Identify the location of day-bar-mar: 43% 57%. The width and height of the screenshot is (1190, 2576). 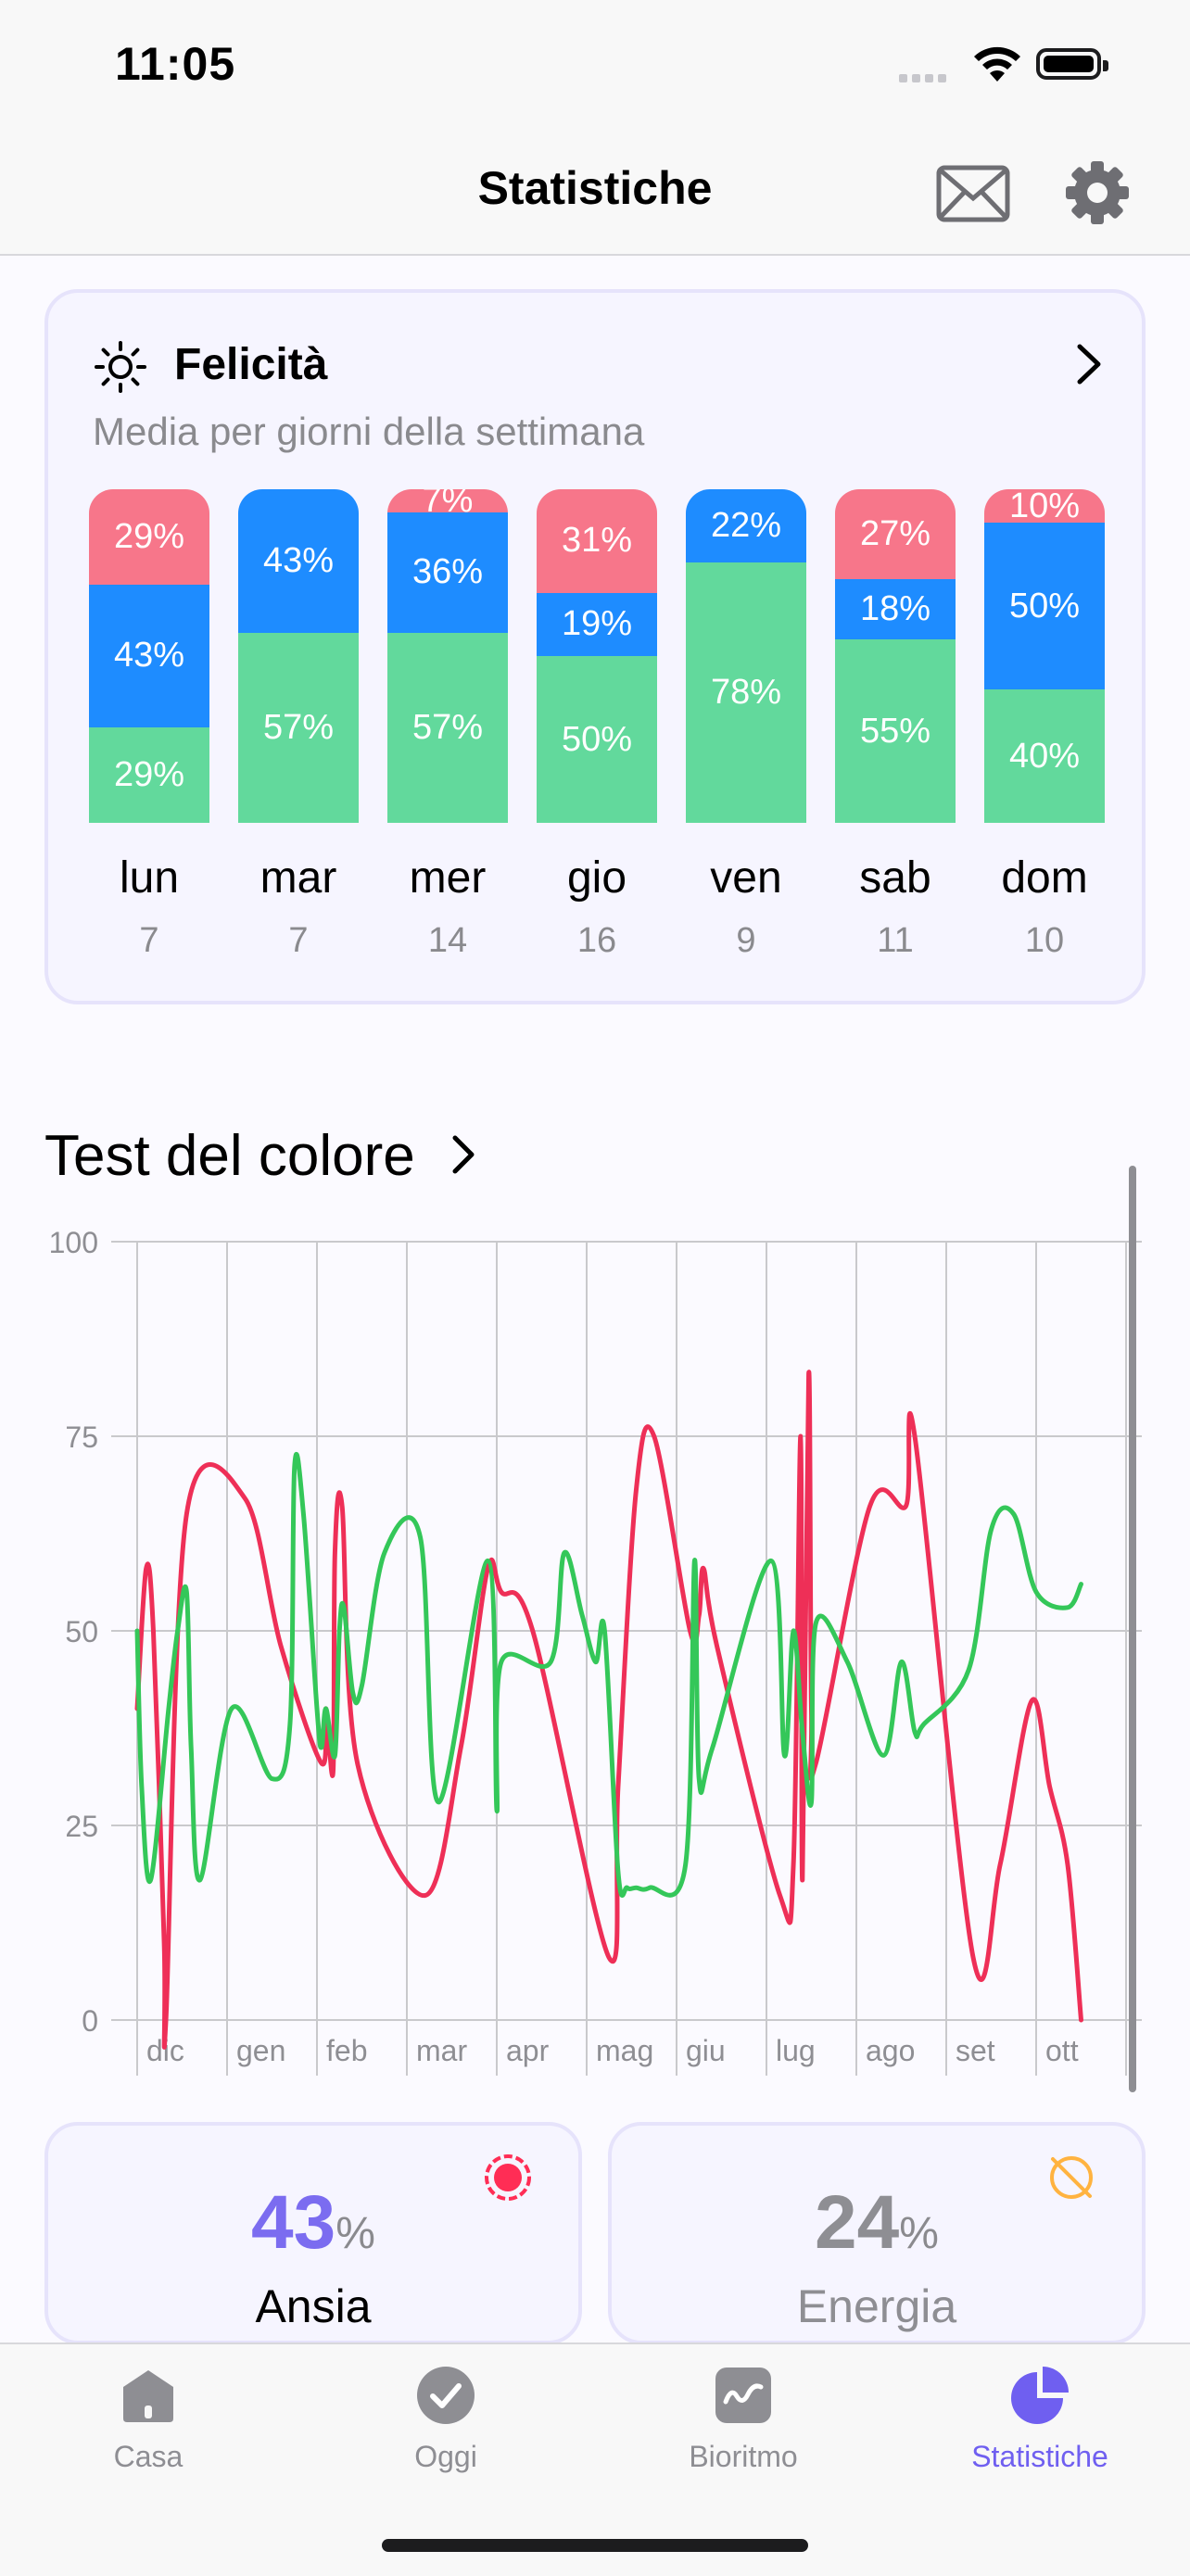
(298, 656).